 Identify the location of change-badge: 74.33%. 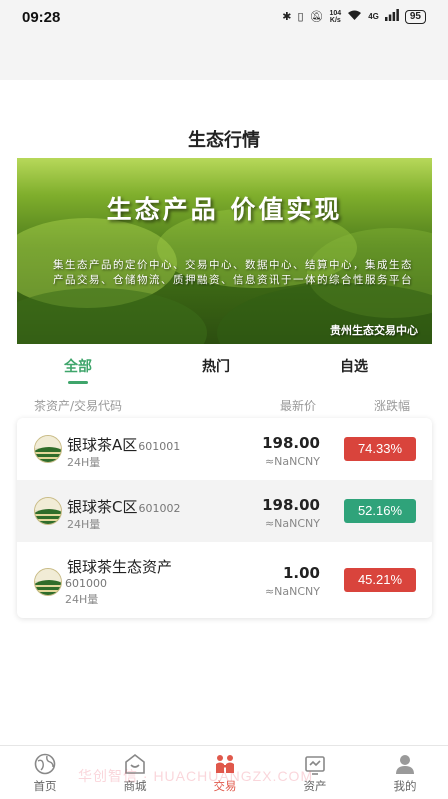
(380, 449).